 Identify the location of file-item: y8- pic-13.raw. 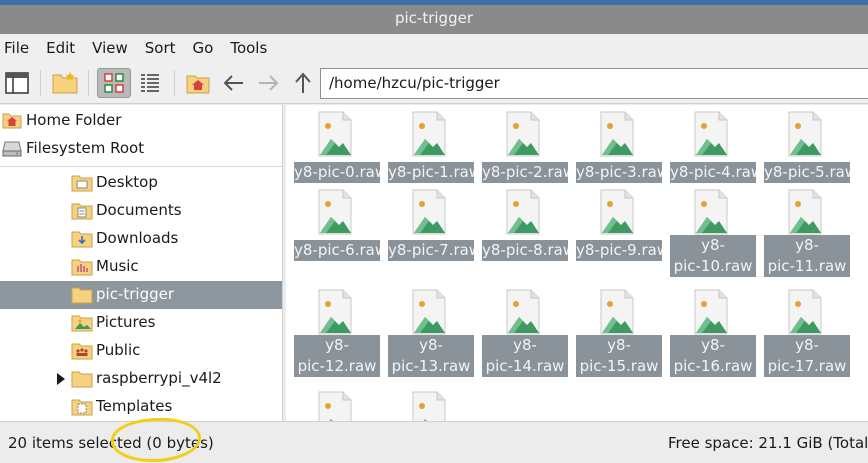
(429, 331).